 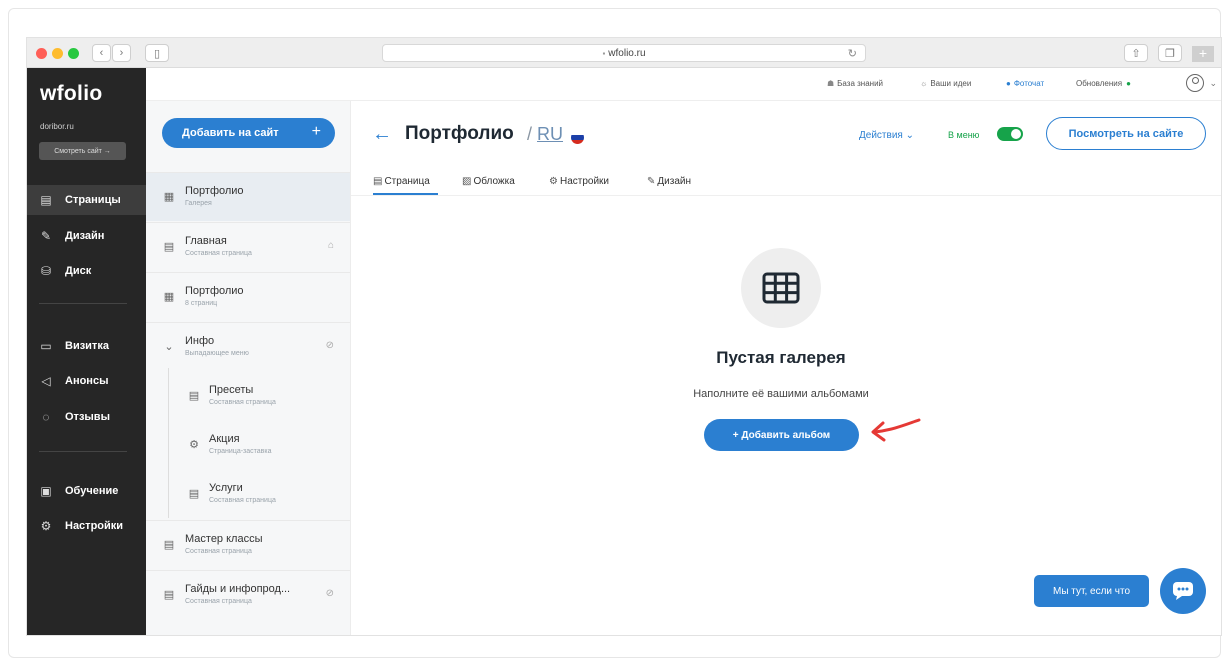 What do you see at coordinates (1183, 591) in the screenshot?
I see `chat-icon` at bounding box center [1183, 591].